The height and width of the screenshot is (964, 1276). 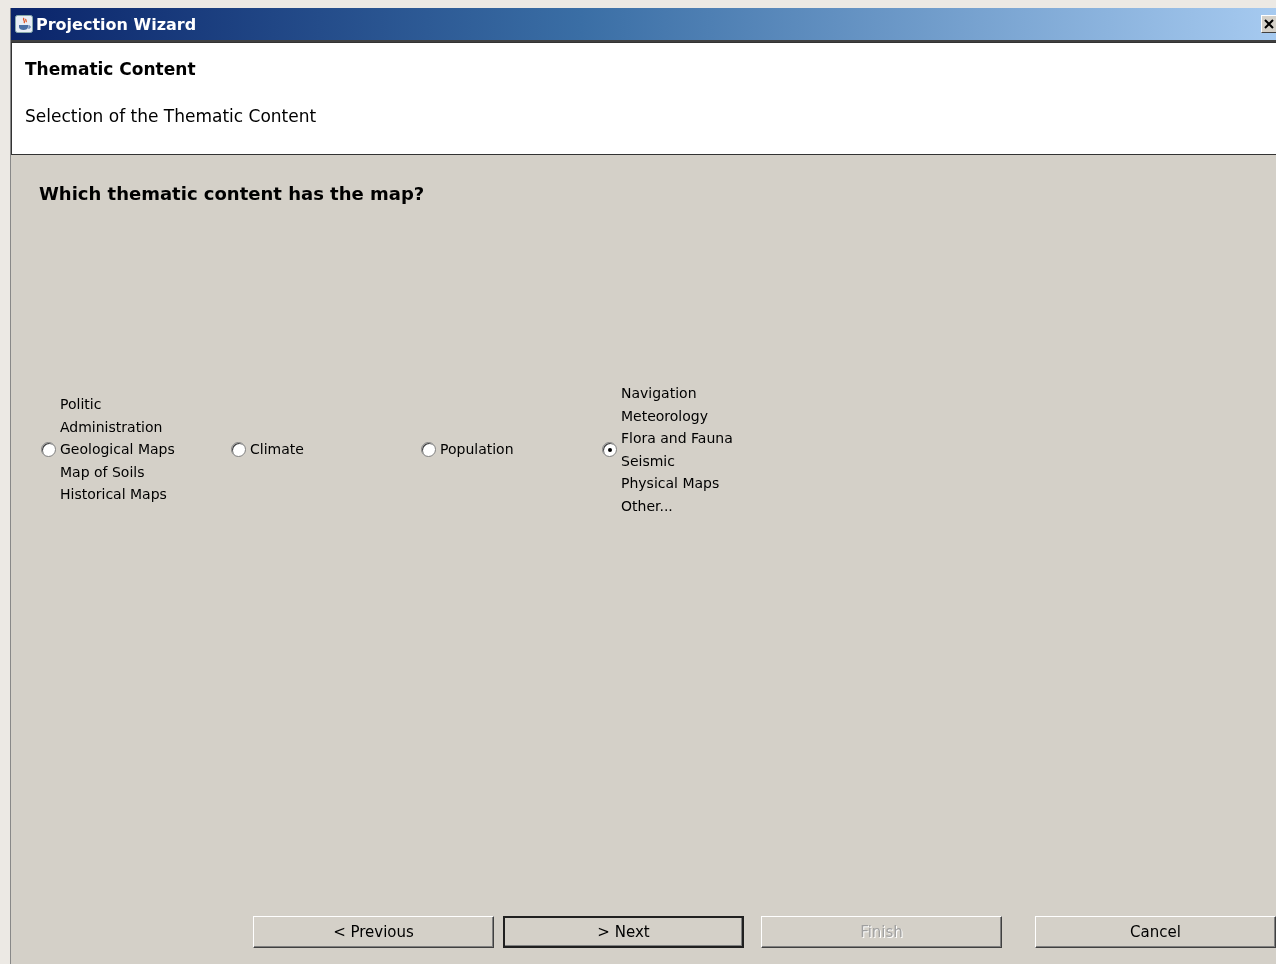 What do you see at coordinates (171, 116) in the screenshot?
I see `step-description: Selection of the Thematic Content` at bounding box center [171, 116].